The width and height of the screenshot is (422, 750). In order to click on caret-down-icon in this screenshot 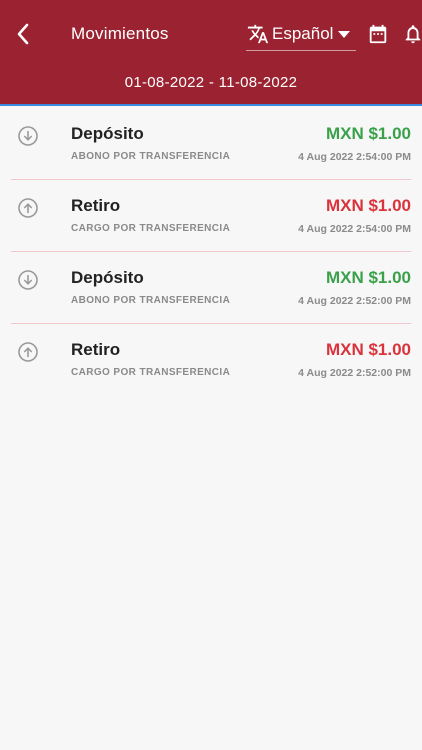, I will do `click(344, 34)`.